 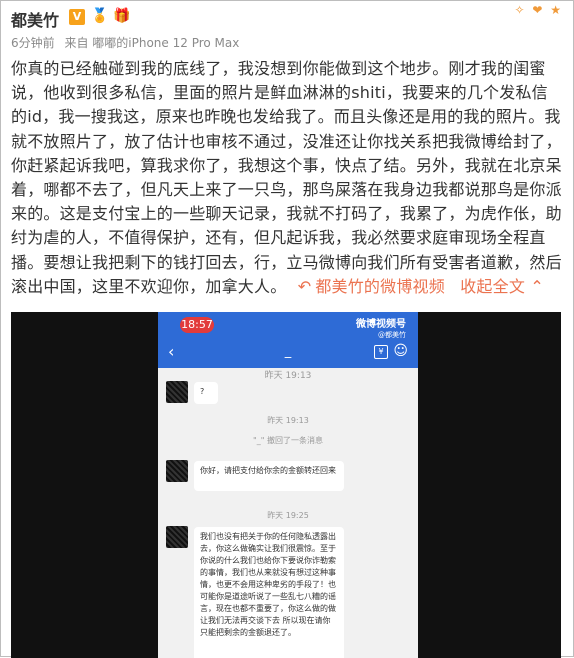 I want to click on post-source: 来自 嘟嘟的iPhone 12 Pro Max, so click(x=152, y=43).